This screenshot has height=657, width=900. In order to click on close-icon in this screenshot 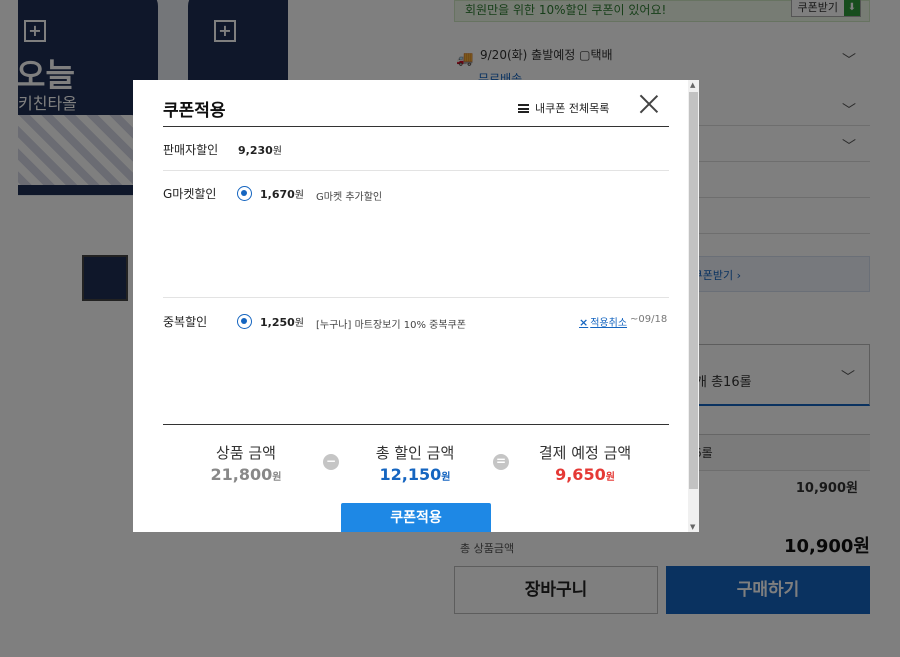, I will do `click(649, 104)`.